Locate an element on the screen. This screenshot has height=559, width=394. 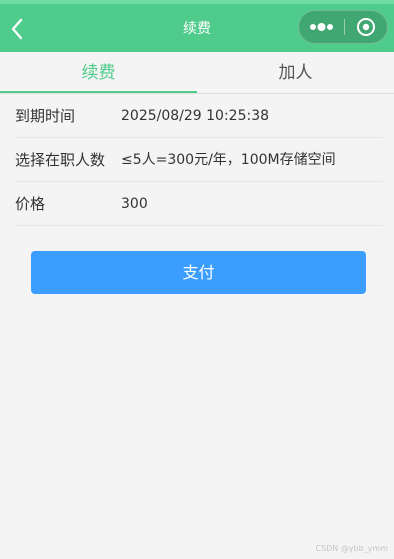
staff-count-label: 选择在职人数 is located at coordinates (60, 160).